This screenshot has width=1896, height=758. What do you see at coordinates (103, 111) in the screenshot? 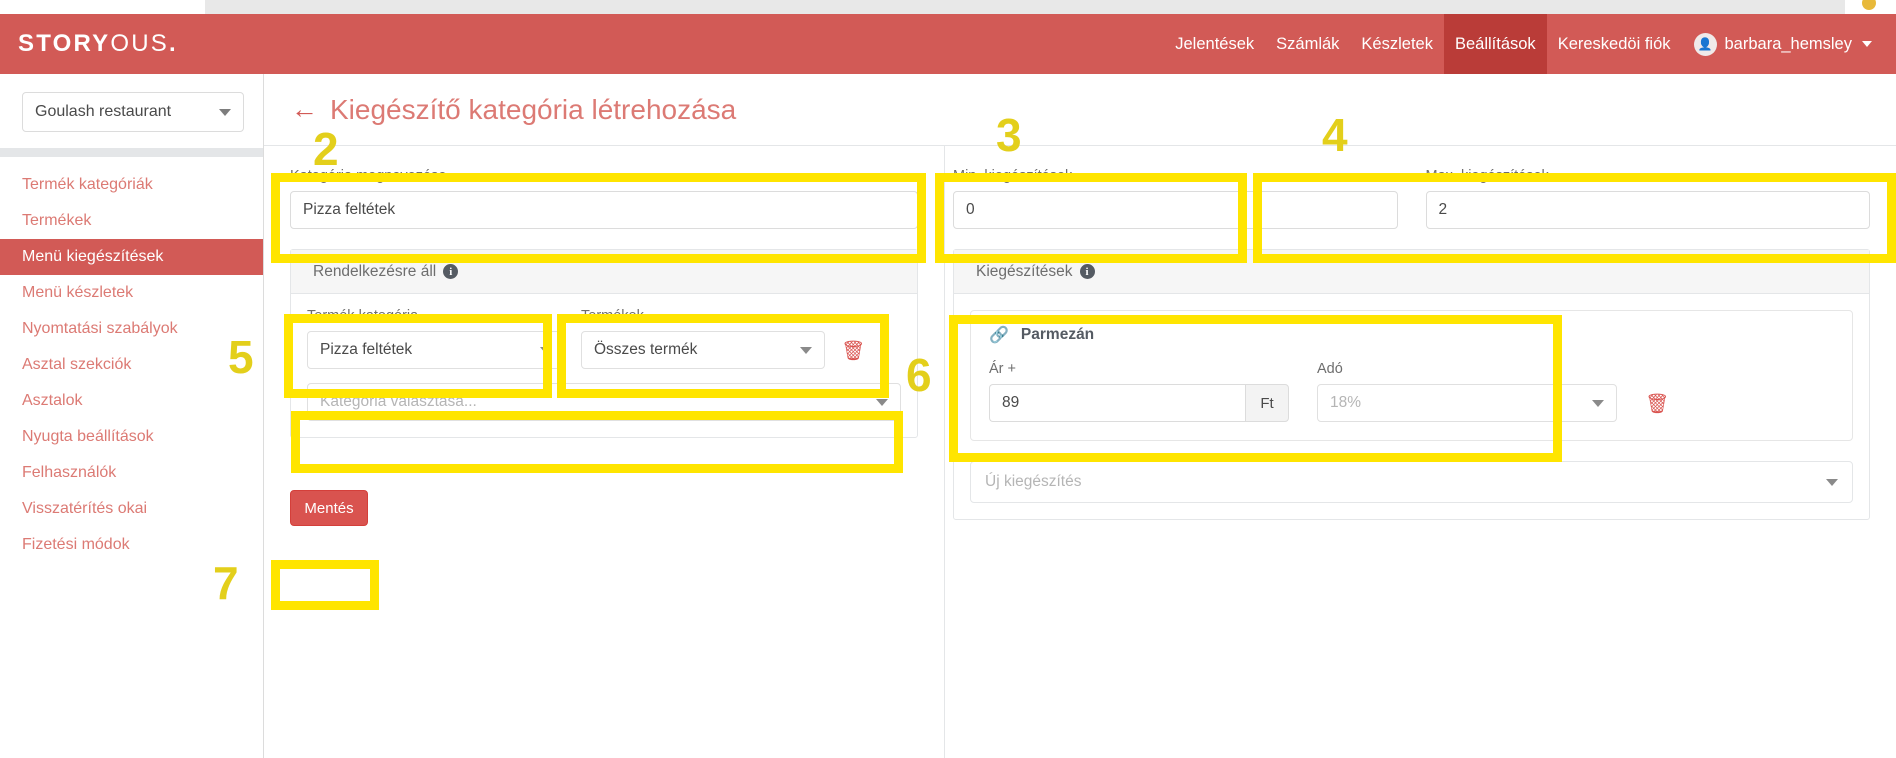
I see `store-select-value: Goulash restaurant` at bounding box center [103, 111].